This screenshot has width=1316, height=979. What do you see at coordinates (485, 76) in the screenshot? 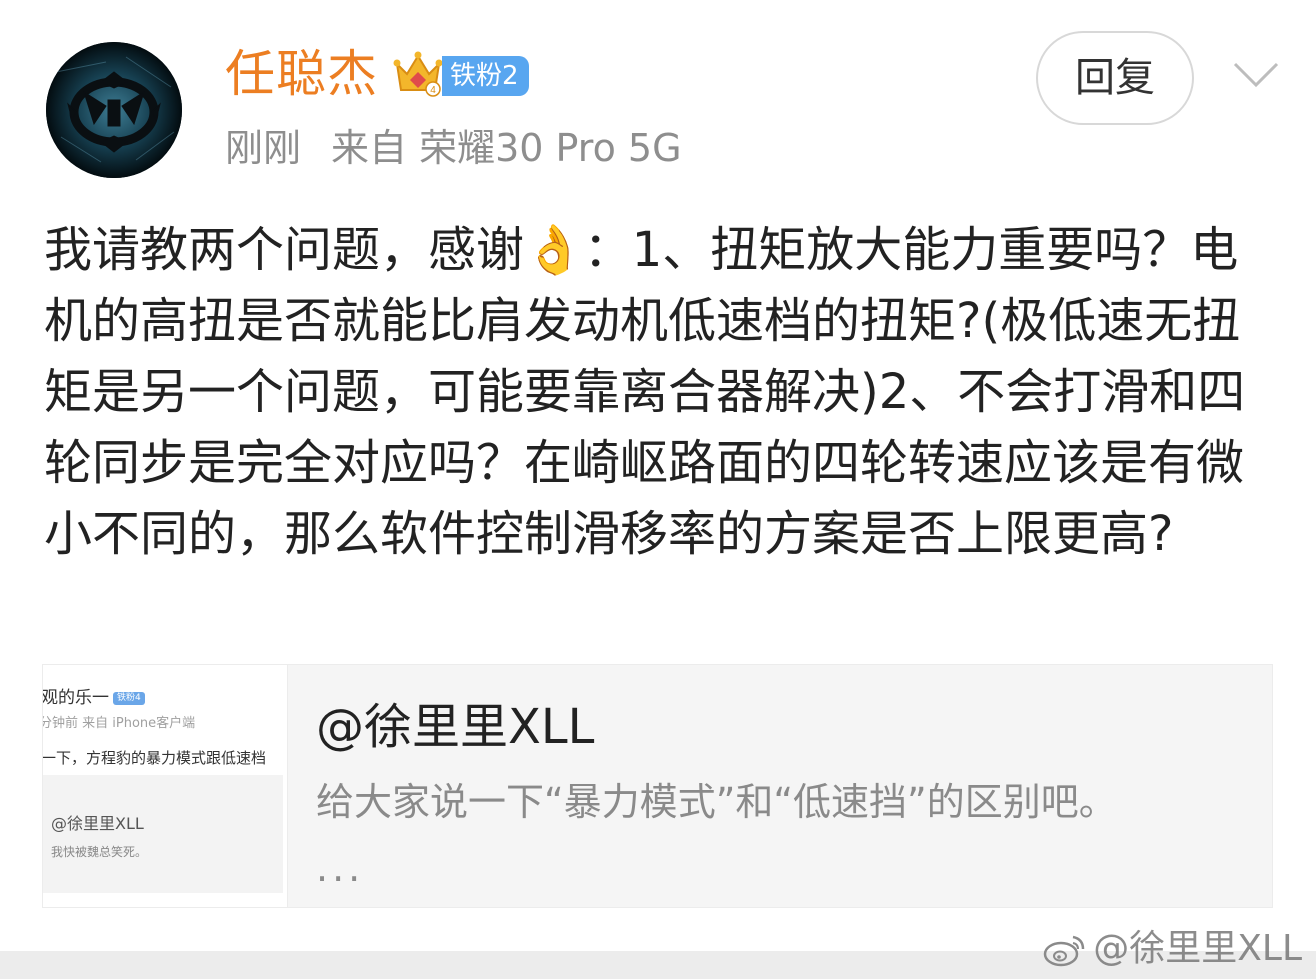
I see `fan-badge: 铁粉2` at bounding box center [485, 76].